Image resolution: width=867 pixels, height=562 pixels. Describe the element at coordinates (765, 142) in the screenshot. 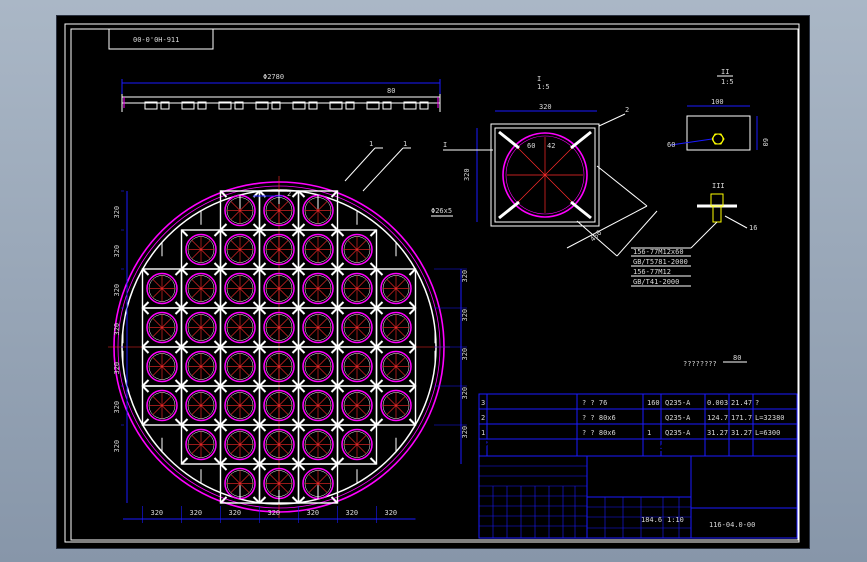

I see `detail-II-height: 60` at that location.